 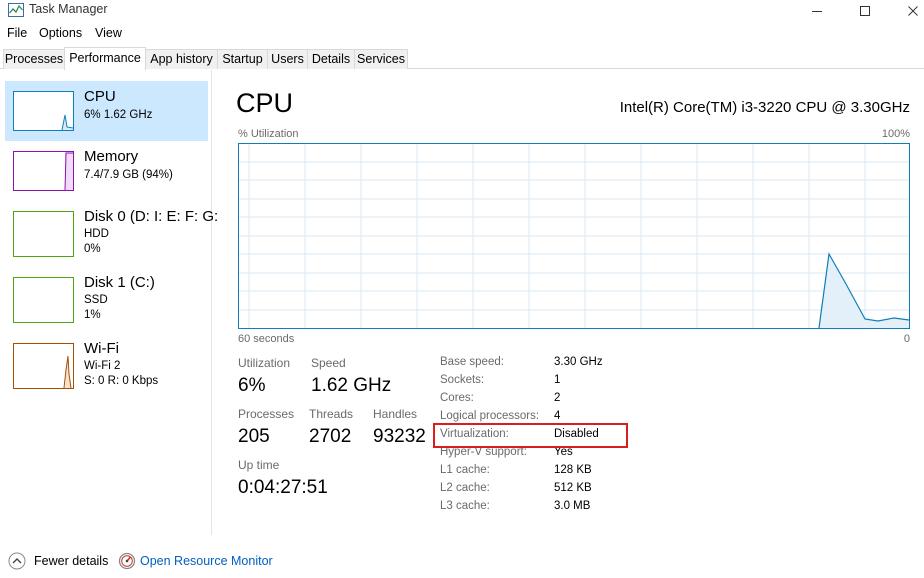 I want to click on disk-1-thumbnail-graph, so click(x=43, y=300).